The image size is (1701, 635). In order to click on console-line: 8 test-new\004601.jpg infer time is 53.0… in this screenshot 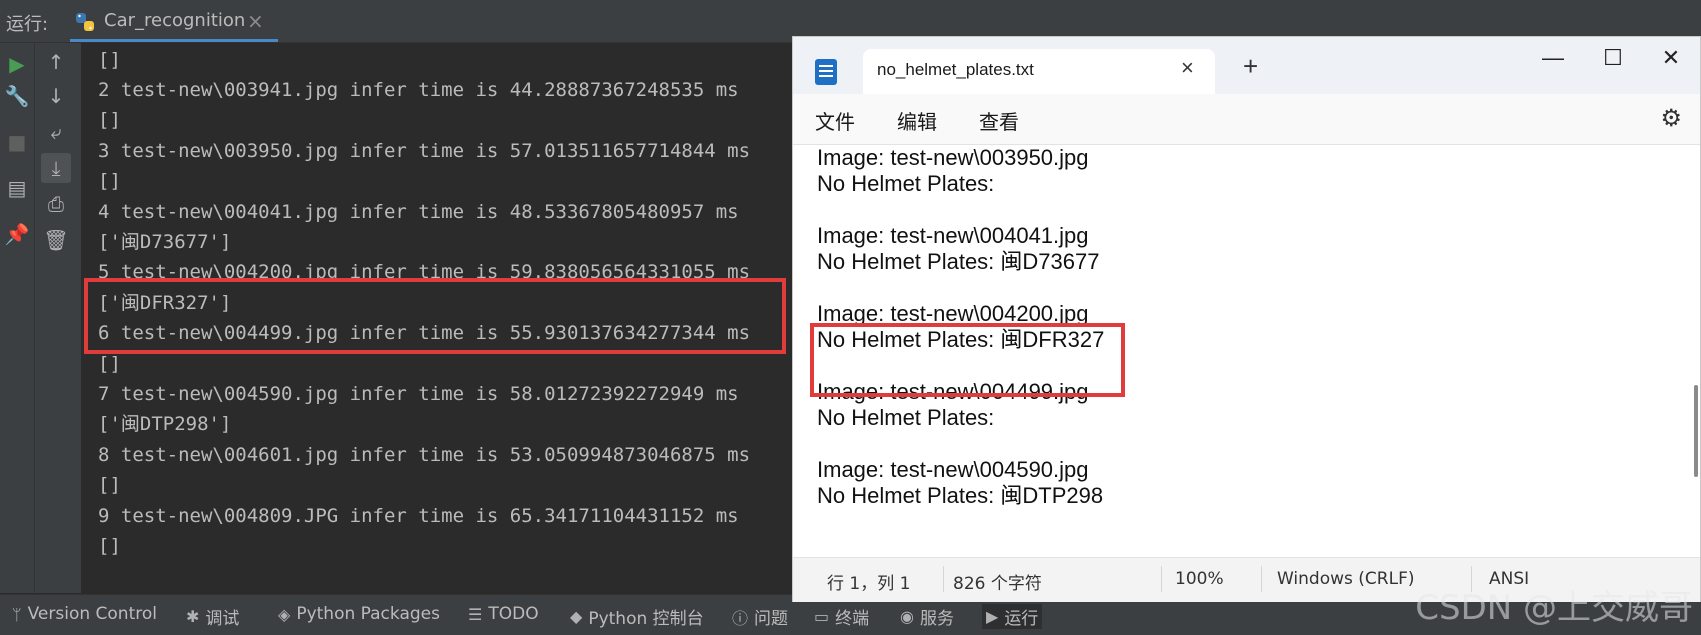, I will do `click(424, 455)`.